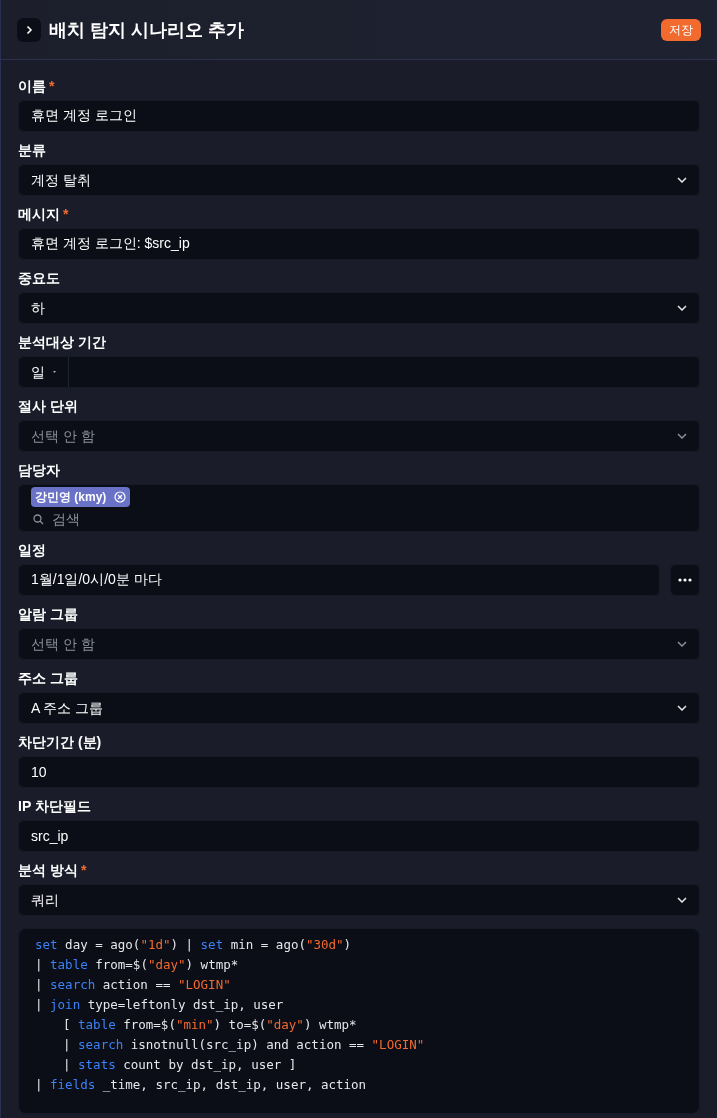  Describe the element at coordinates (39, 278) in the screenshot. I see `field-label: 중요도` at that location.